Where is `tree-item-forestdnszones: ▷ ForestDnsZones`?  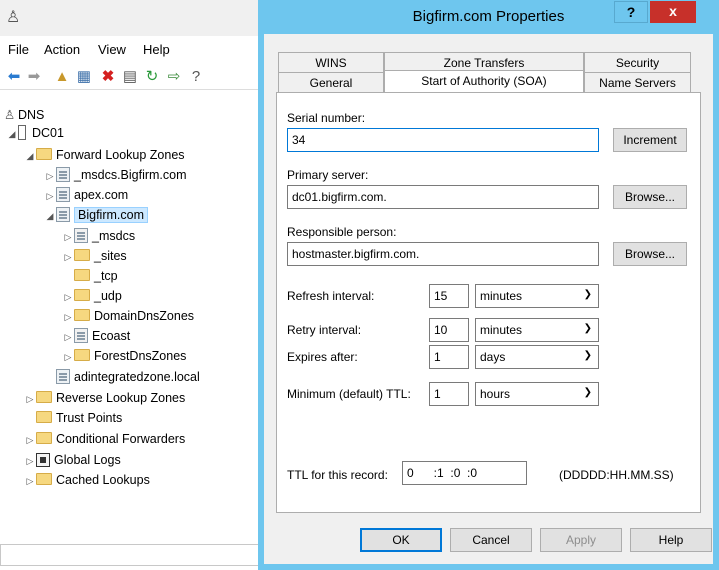
tree-item-forestdnszones: ▷ ForestDnsZones is located at coordinates (124, 356).